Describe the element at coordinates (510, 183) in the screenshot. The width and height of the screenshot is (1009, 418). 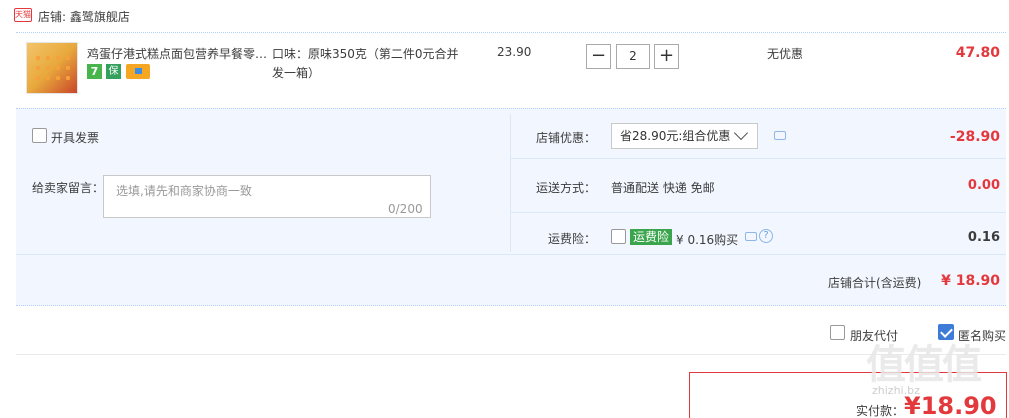
I see `panel-divider` at that location.